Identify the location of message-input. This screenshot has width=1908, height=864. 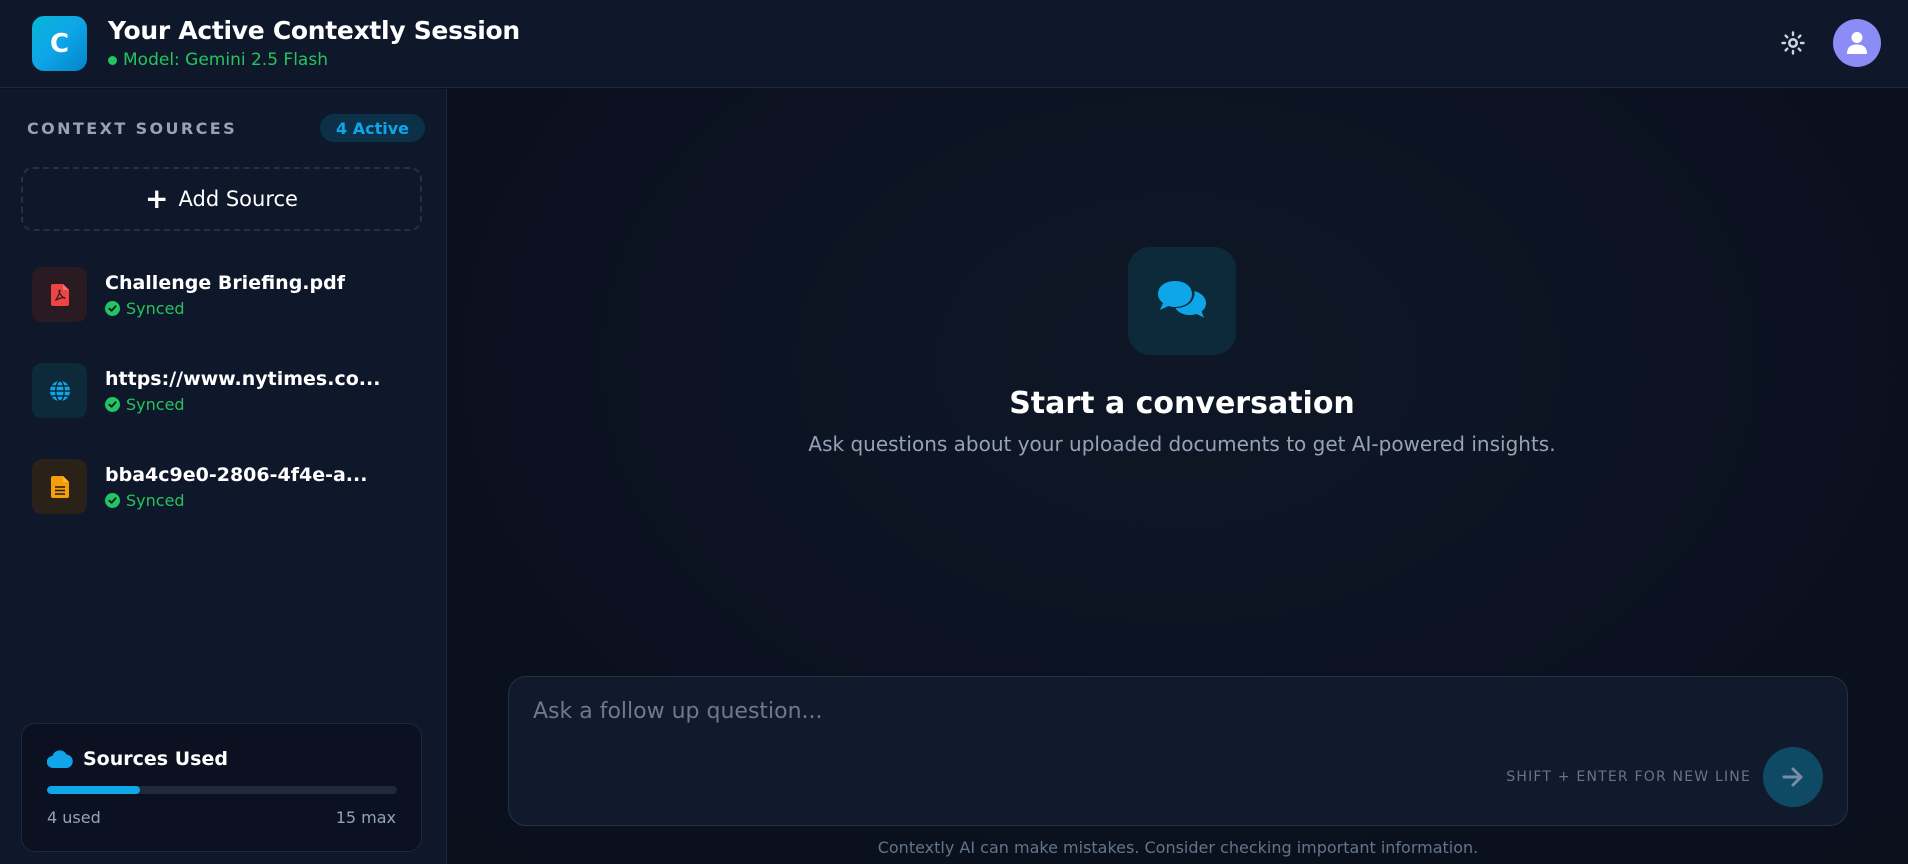
(1173, 719).